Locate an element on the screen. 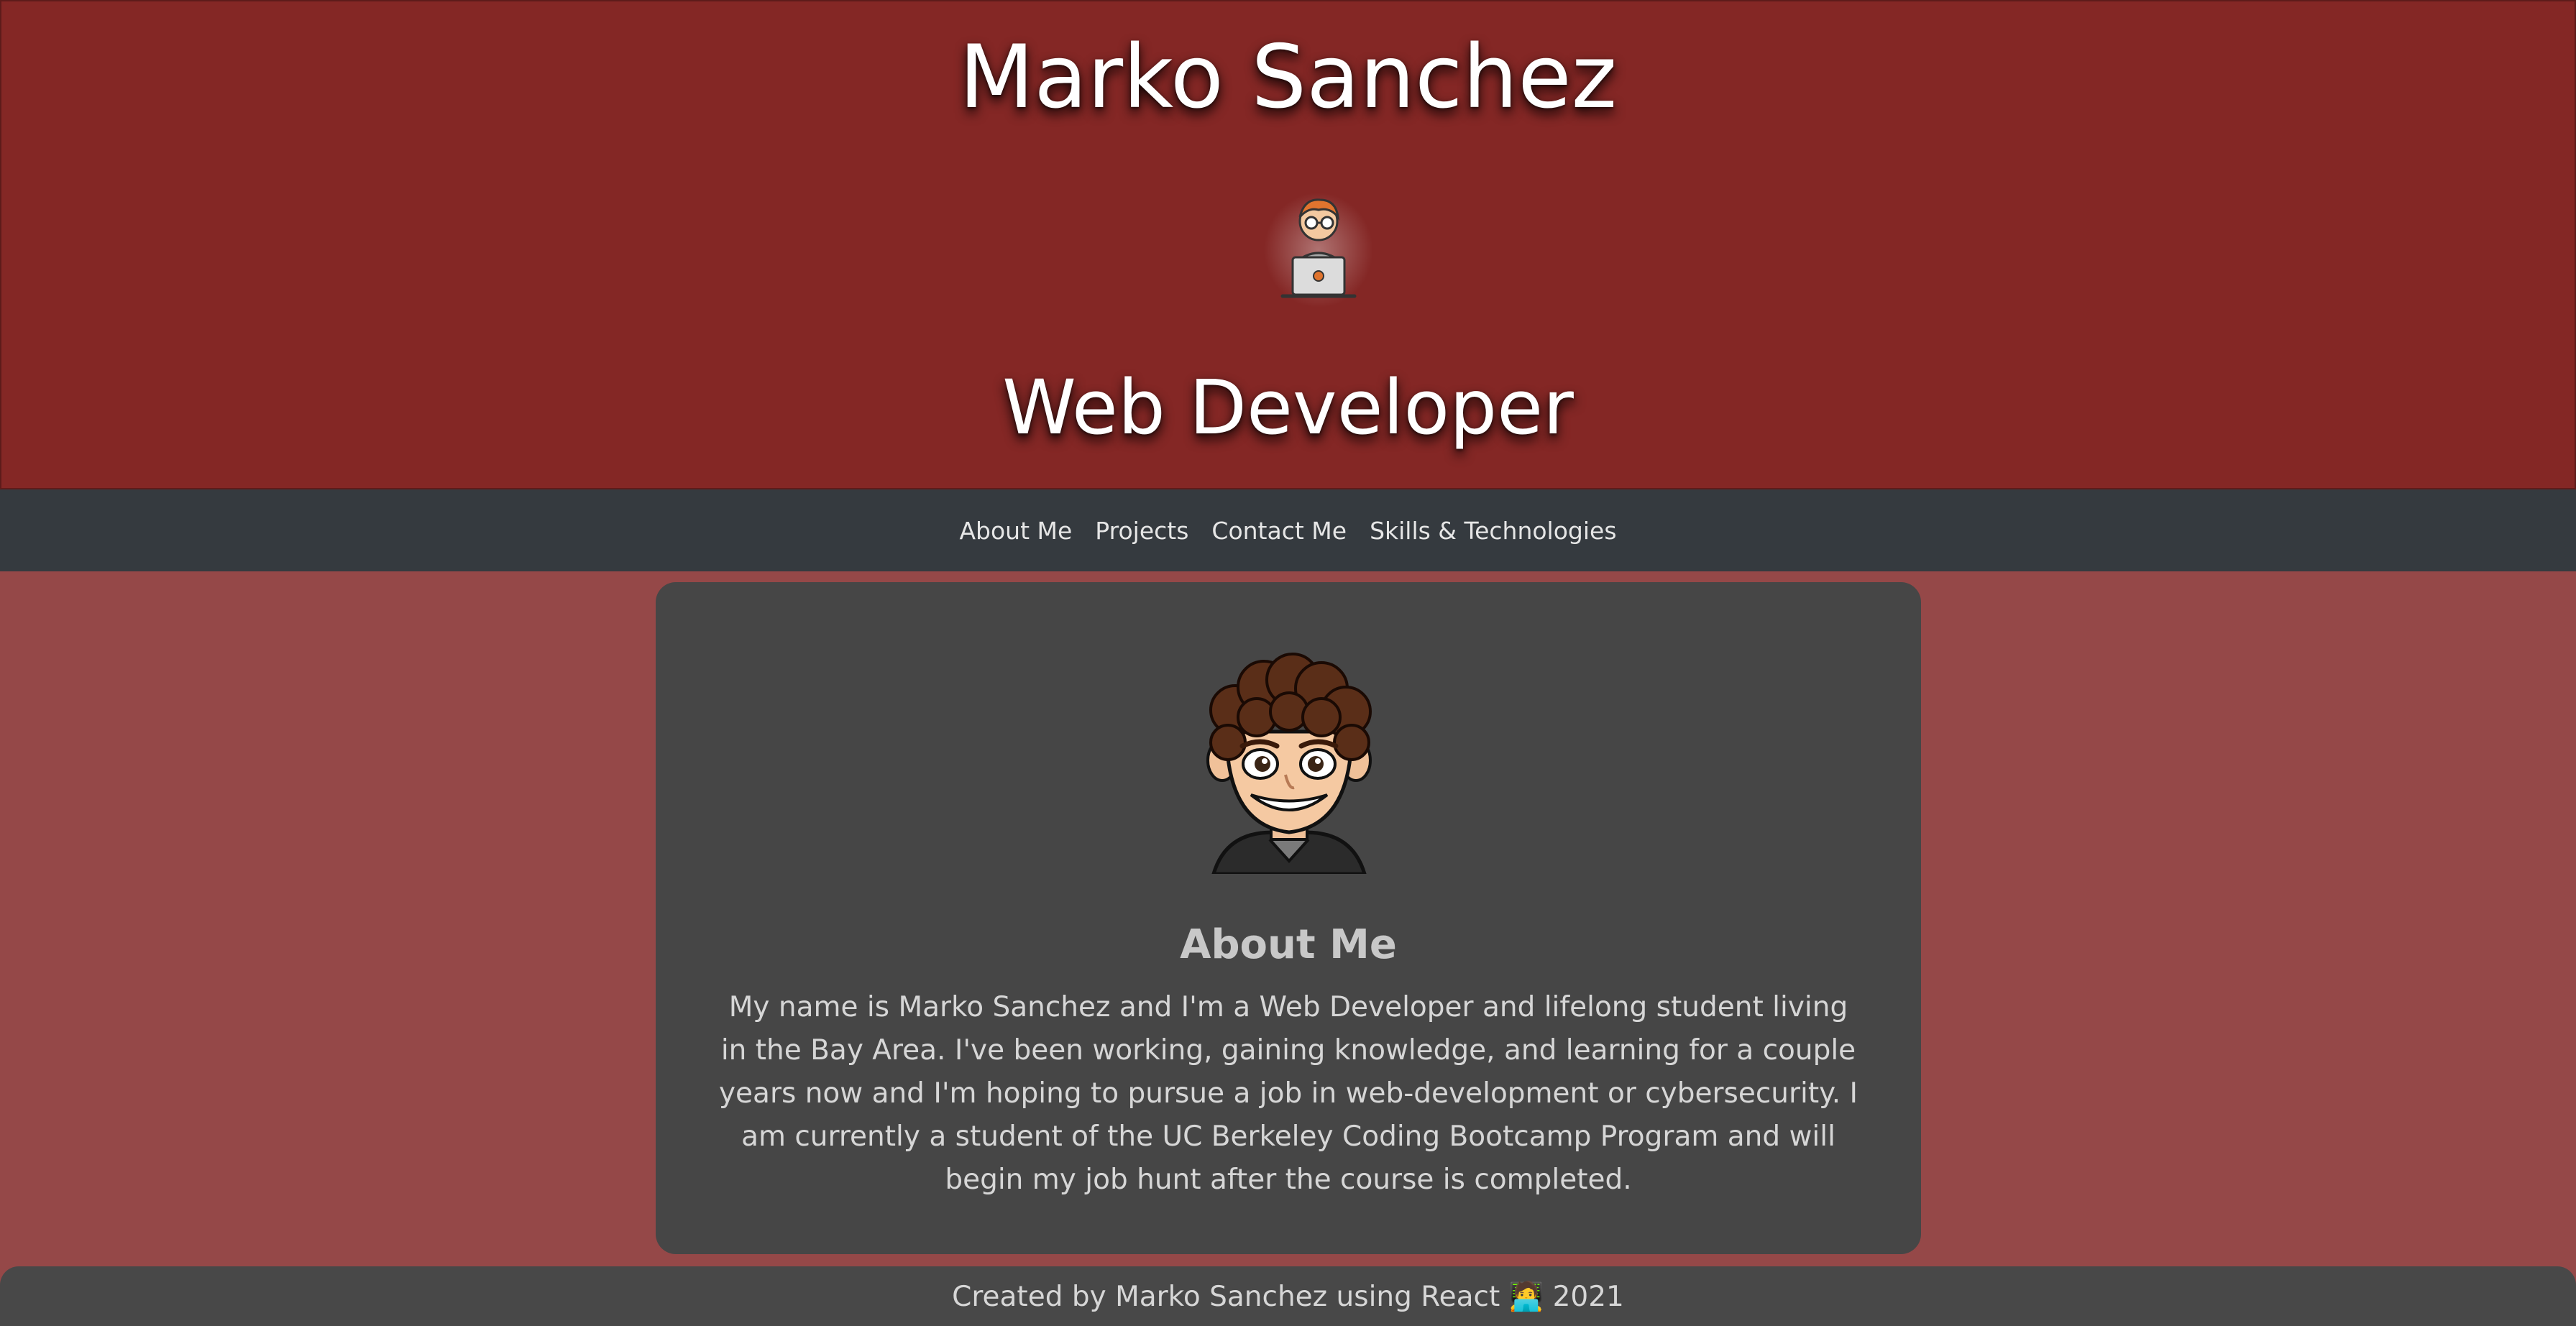  nav-link-projects: Projects is located at coordinates (1141, 531).